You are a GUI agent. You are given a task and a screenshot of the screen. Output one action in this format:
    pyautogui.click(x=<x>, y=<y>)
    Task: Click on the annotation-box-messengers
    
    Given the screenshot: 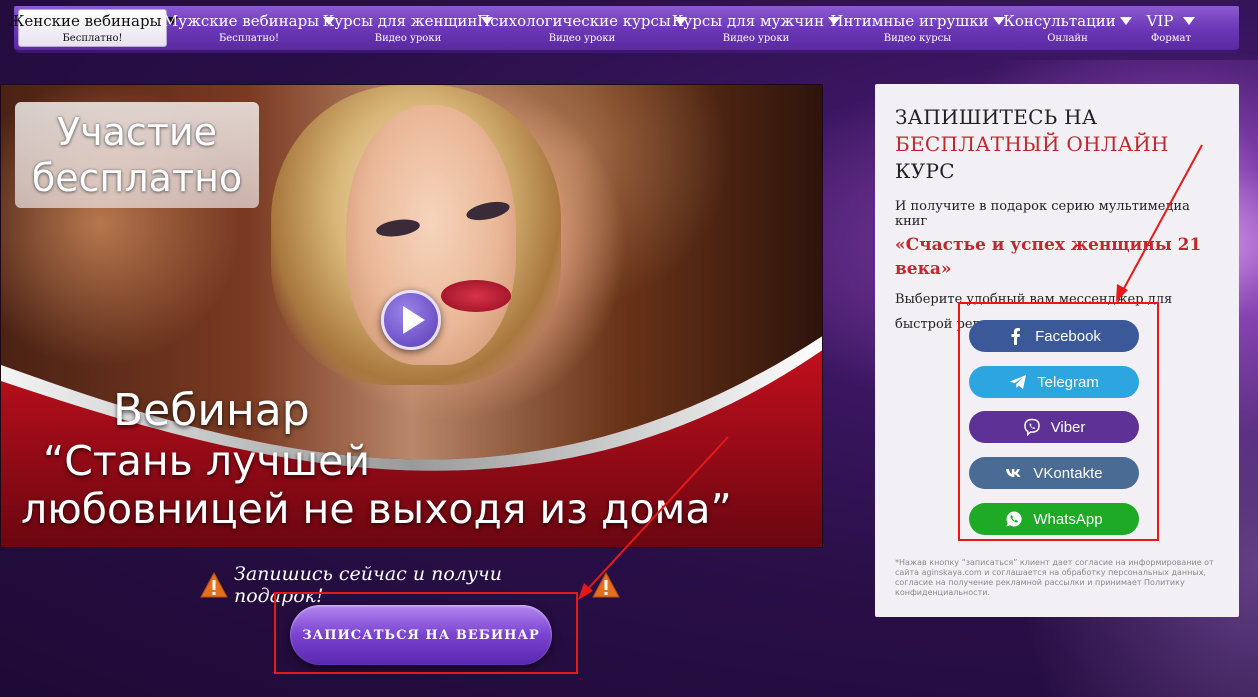 What is the action you would take?
    pyautogui.click(x=1058, y=421)
    